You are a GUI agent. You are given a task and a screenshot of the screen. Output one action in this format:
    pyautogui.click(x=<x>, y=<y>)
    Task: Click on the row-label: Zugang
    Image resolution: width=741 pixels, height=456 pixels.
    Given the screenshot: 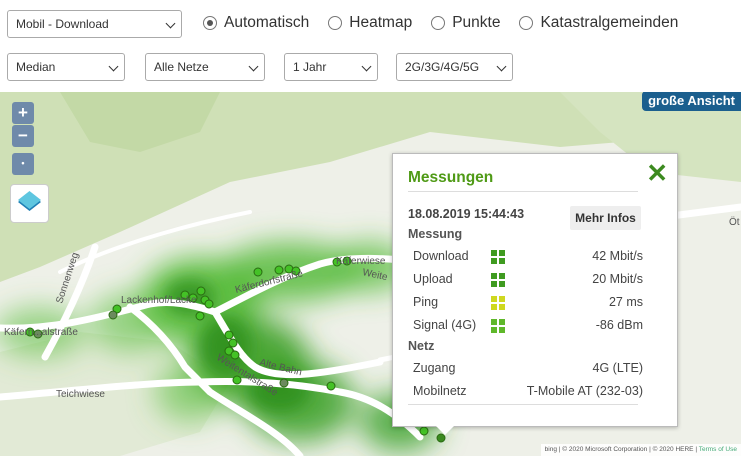 What is the action you would take?
    pyautogui.click(x=434, y=368)
    